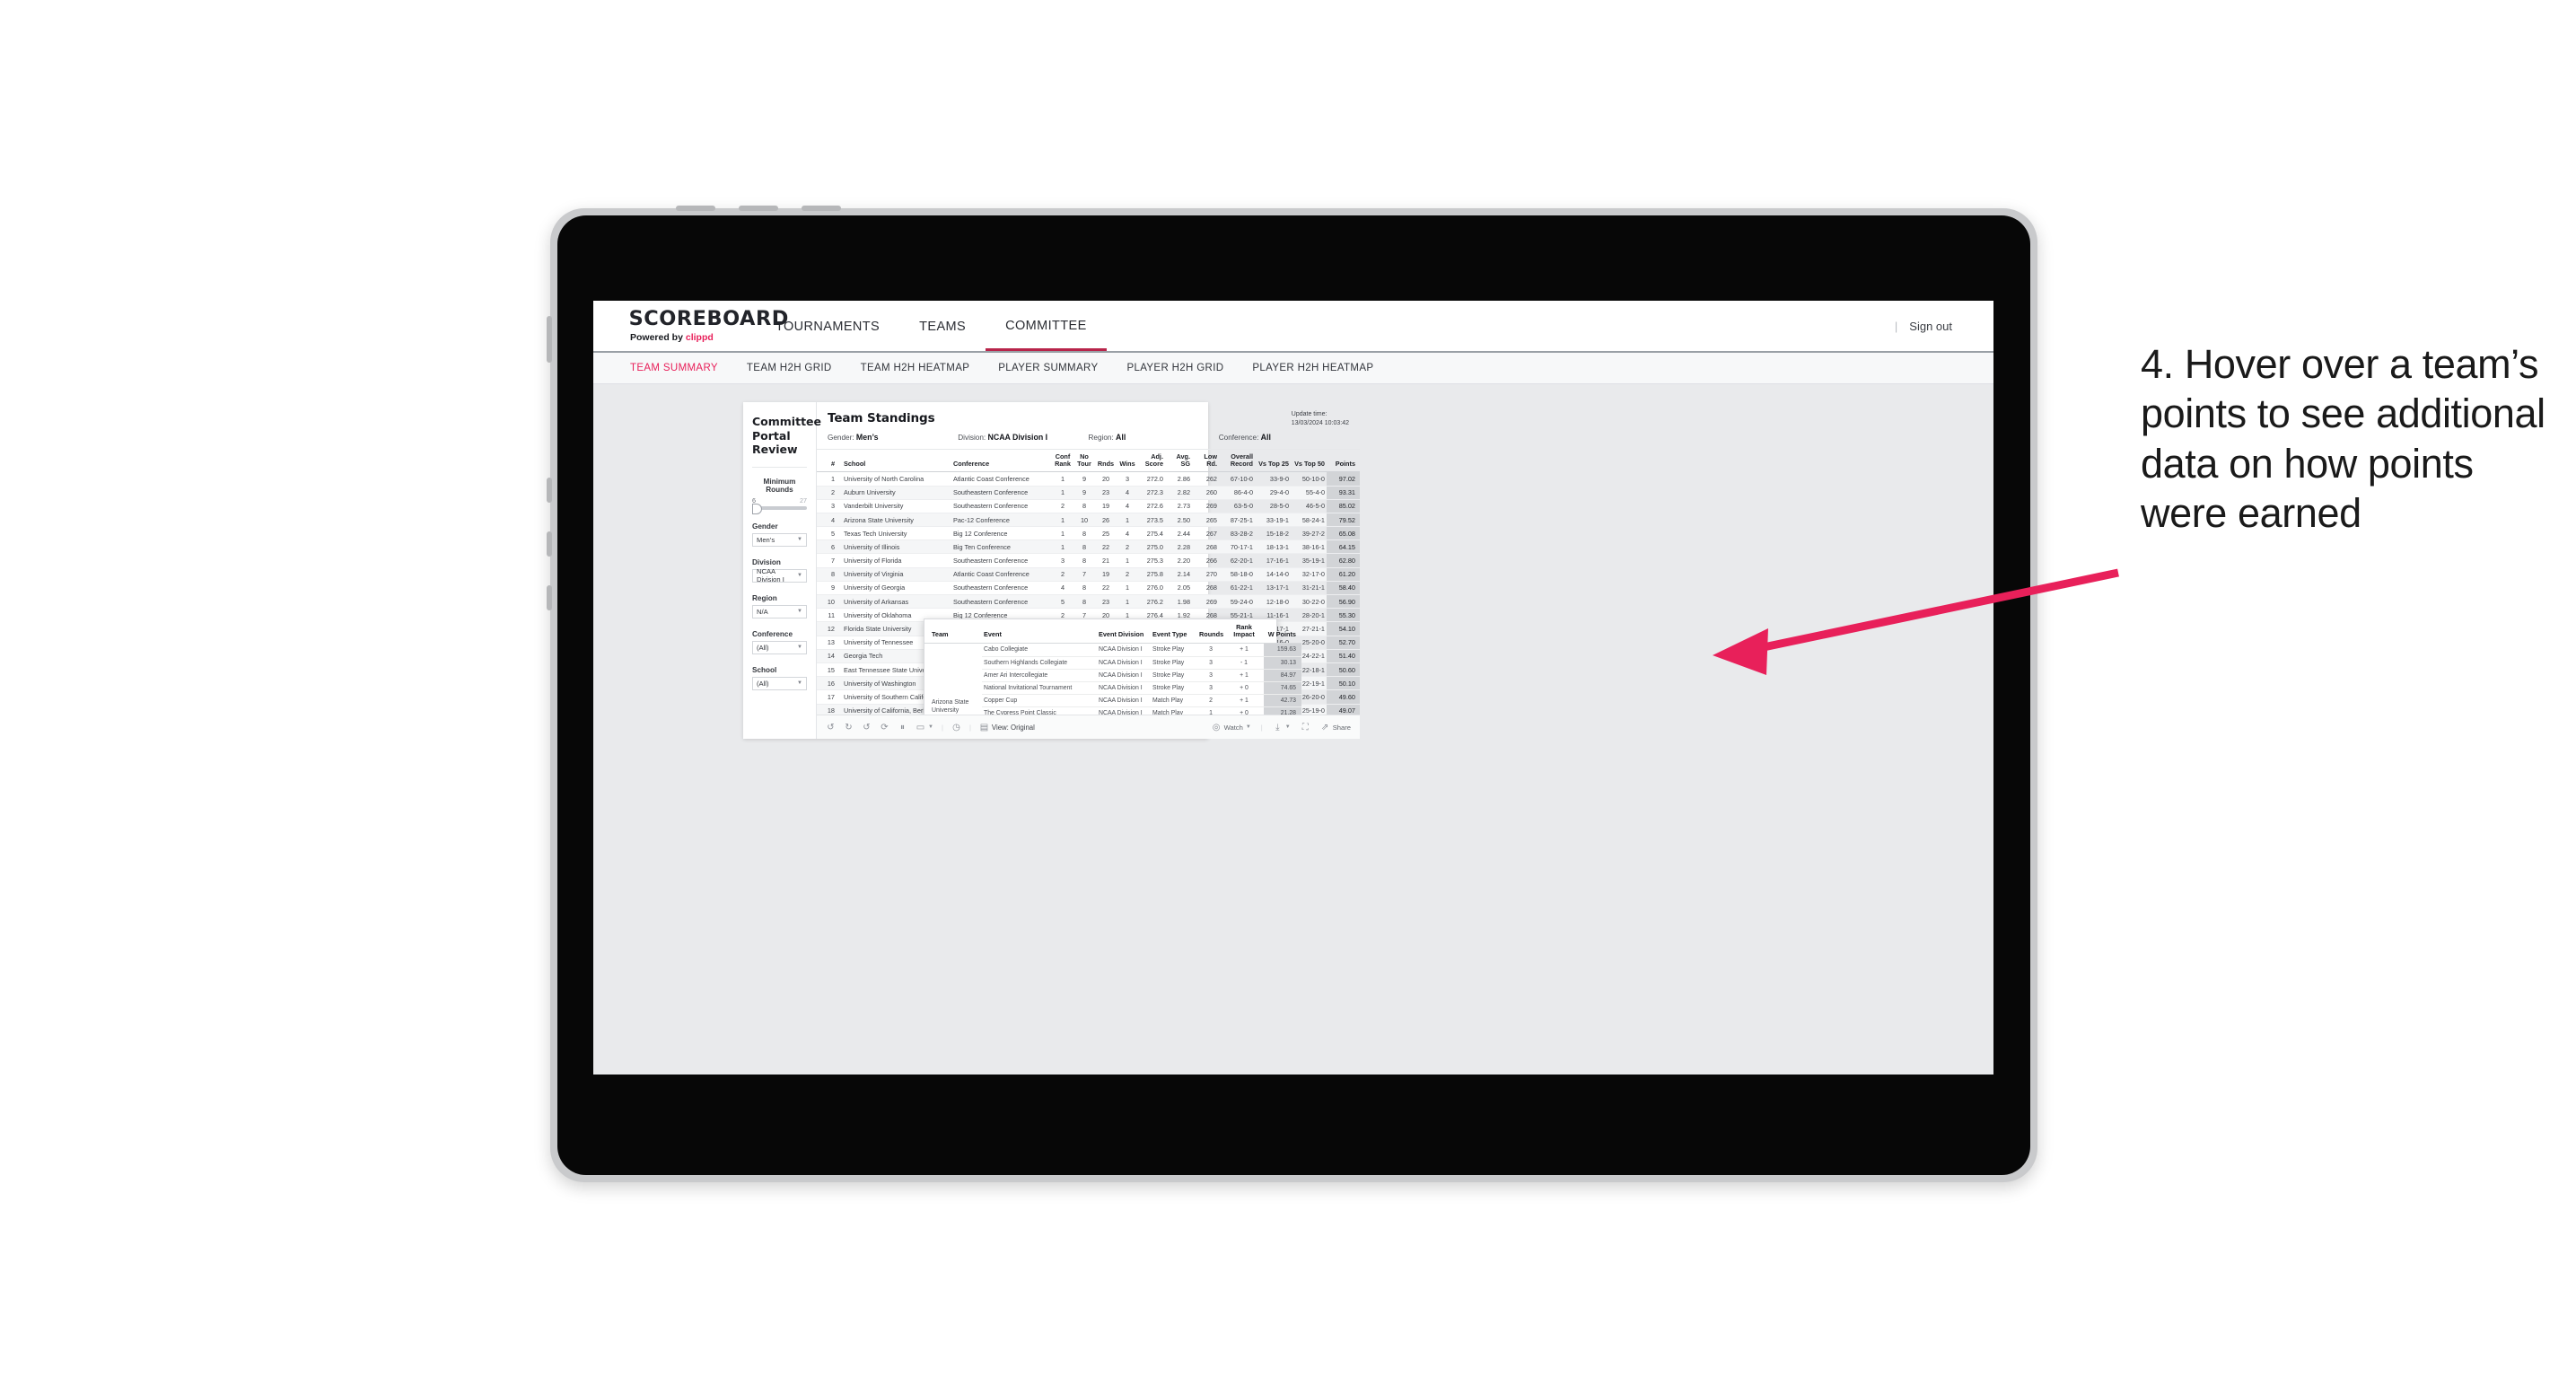 The height and width of the screenshot is (1386, 2576). What do you see at coordinates (1039, 688) in the screenshot?
I see `tooltip-cell: National Invitational Tournament` at bounding box center [1039, 688].